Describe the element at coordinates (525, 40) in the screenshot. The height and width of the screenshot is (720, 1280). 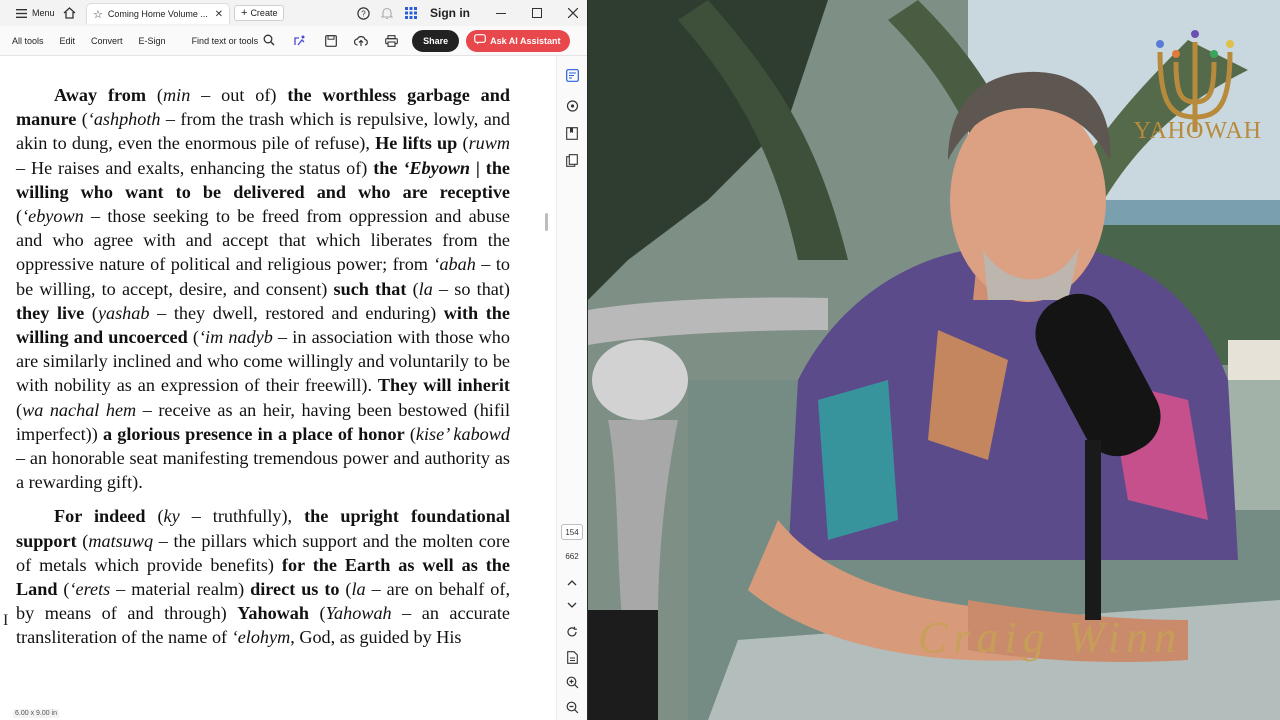
I see `ai-assistant-label: Ask AI Assistant` at that location.